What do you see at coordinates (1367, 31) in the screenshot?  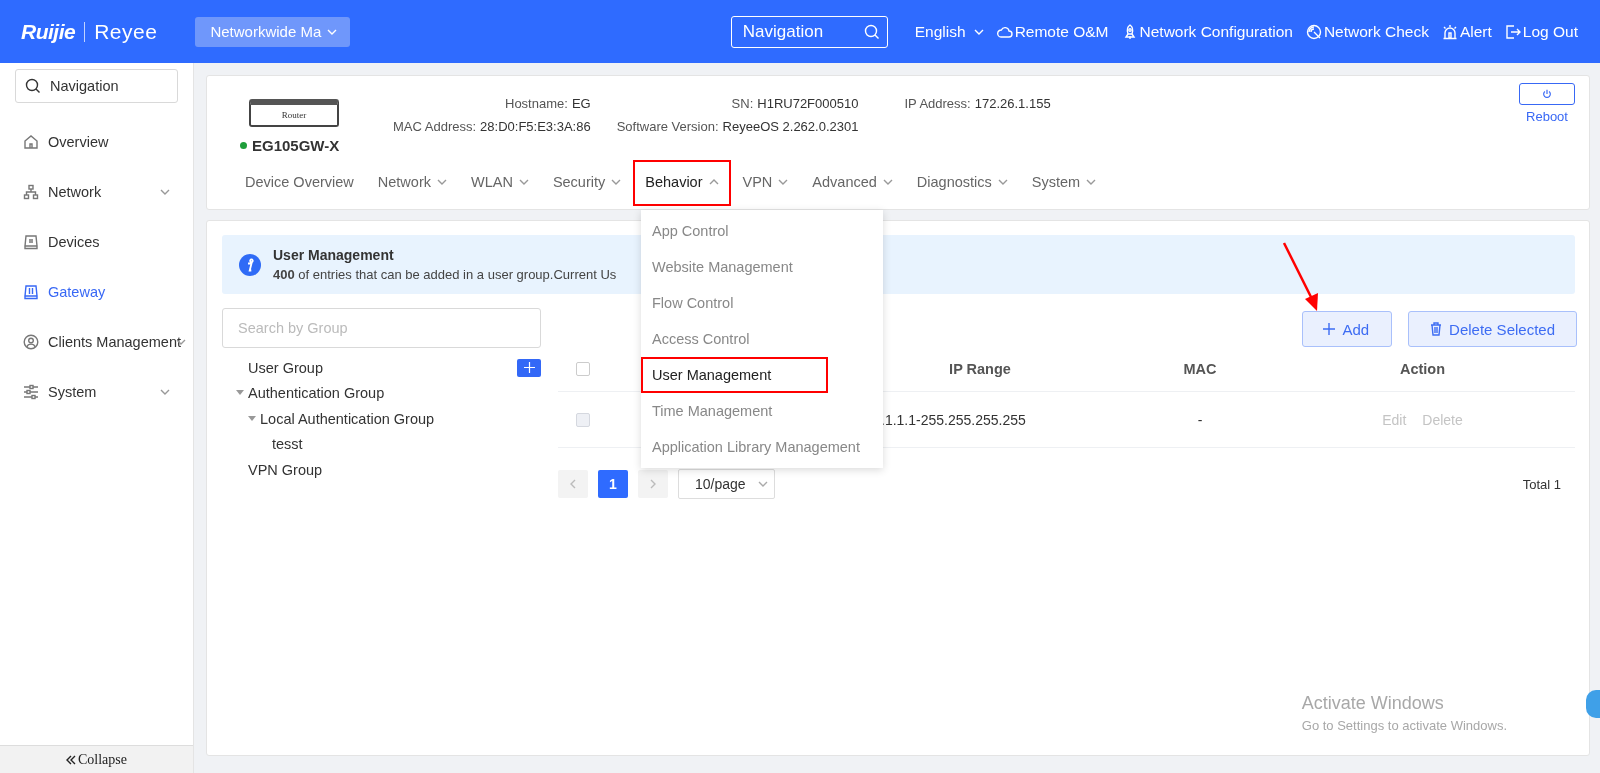 I see `header-link: Network Check` at bounding box center [1367, 31].